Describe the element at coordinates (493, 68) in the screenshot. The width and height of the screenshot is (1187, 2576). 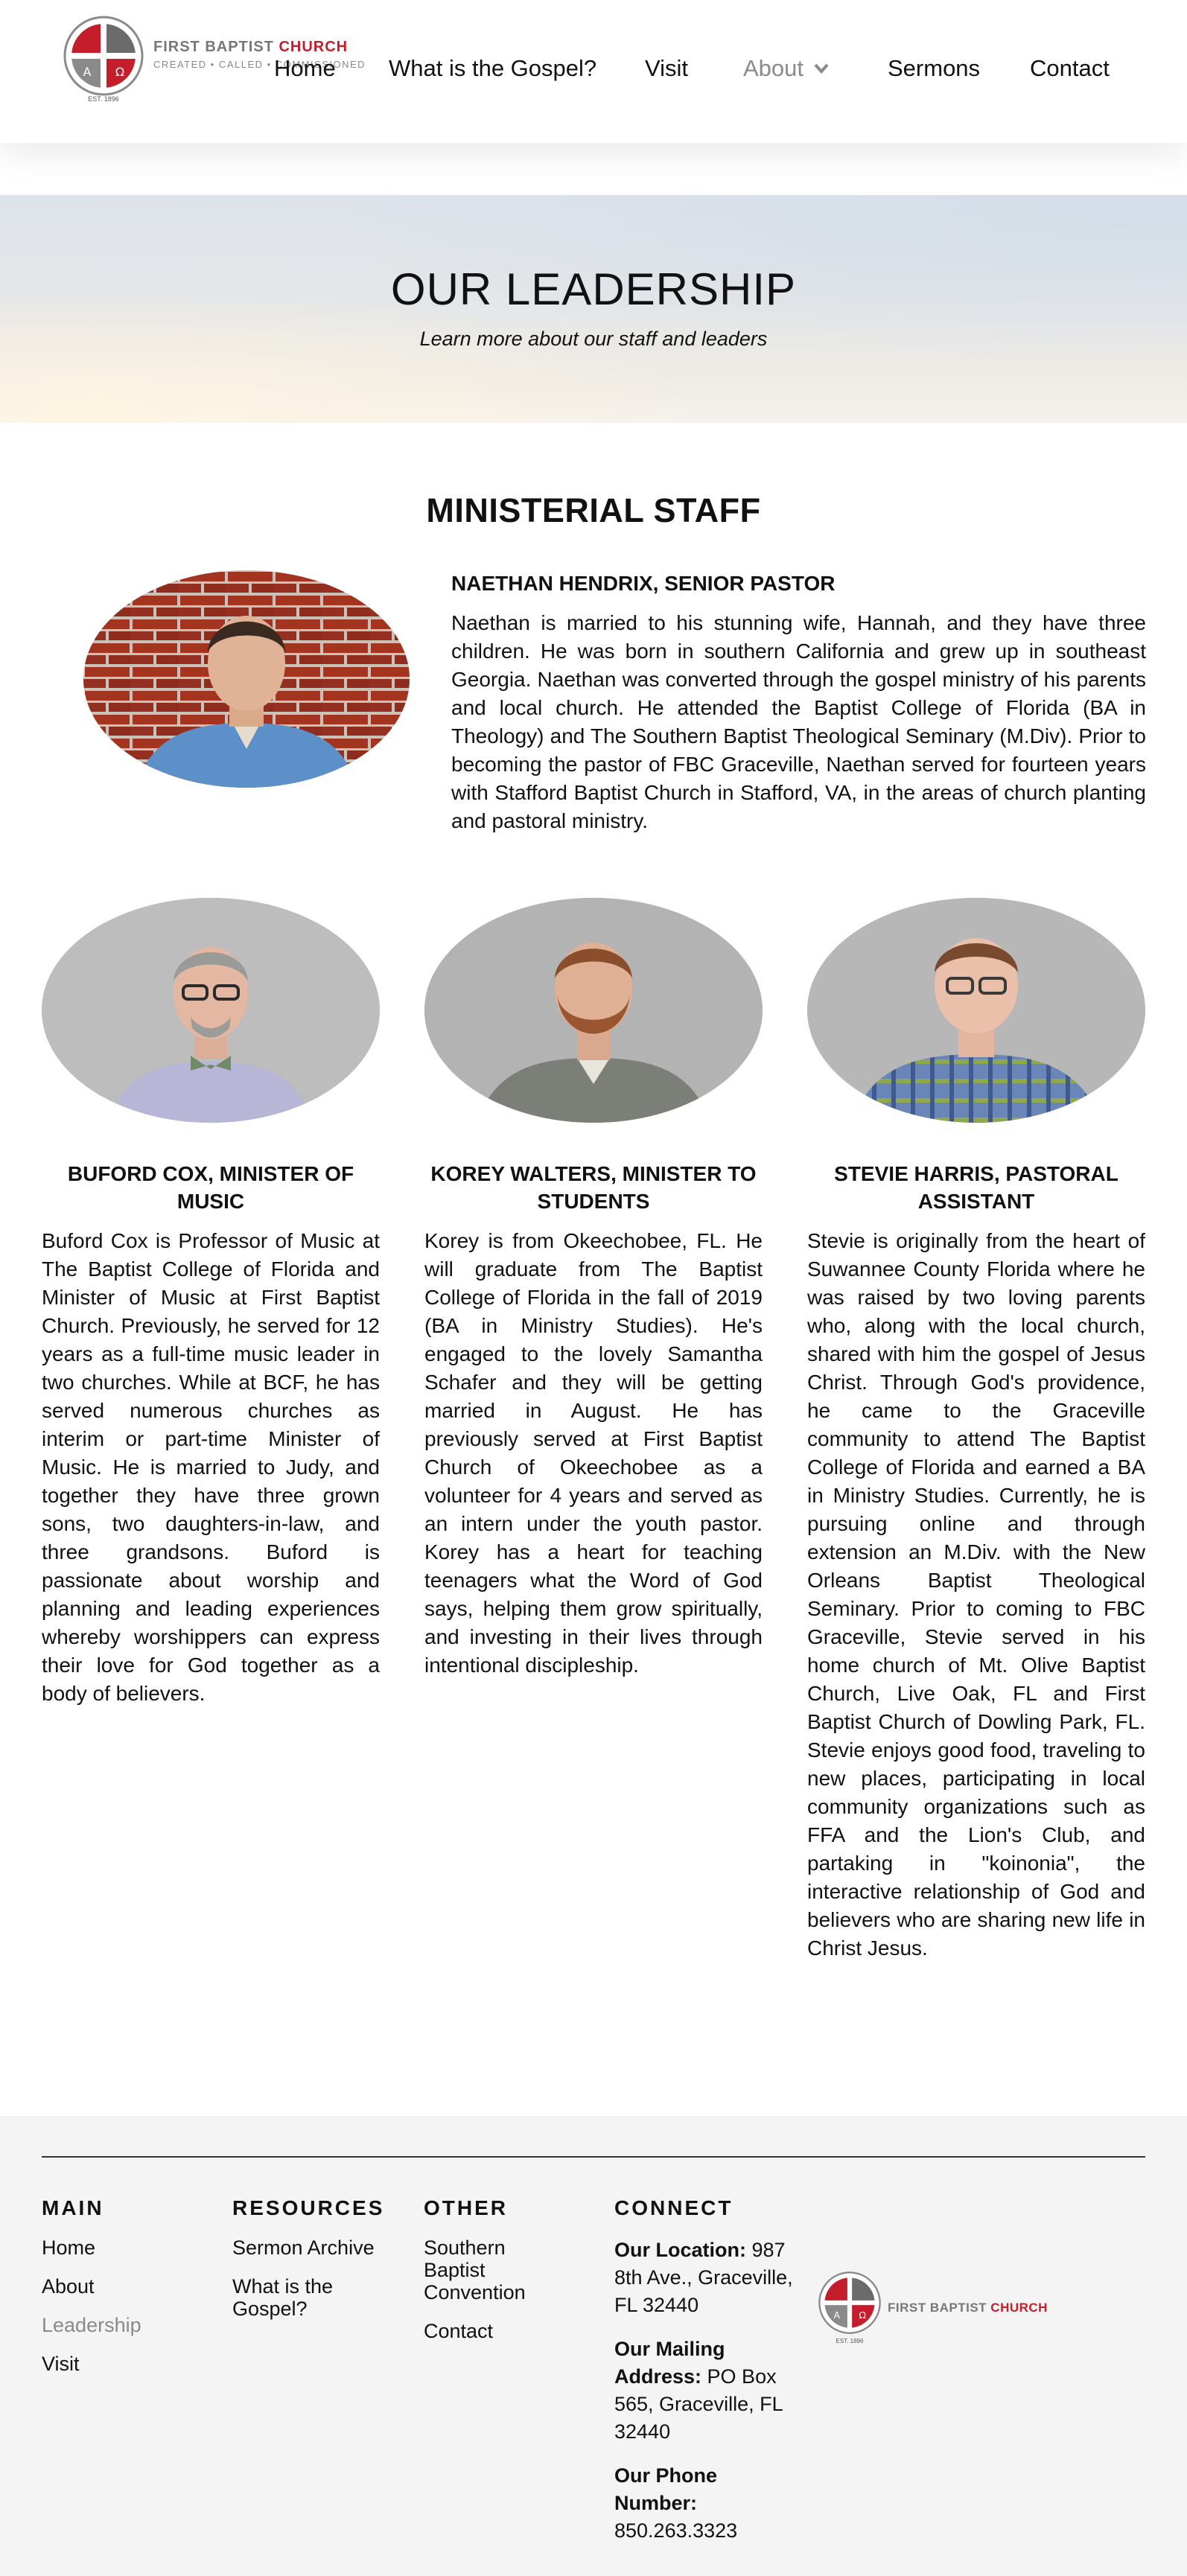
I see `nav-item-gospel: What is the Gospel?` at that location.